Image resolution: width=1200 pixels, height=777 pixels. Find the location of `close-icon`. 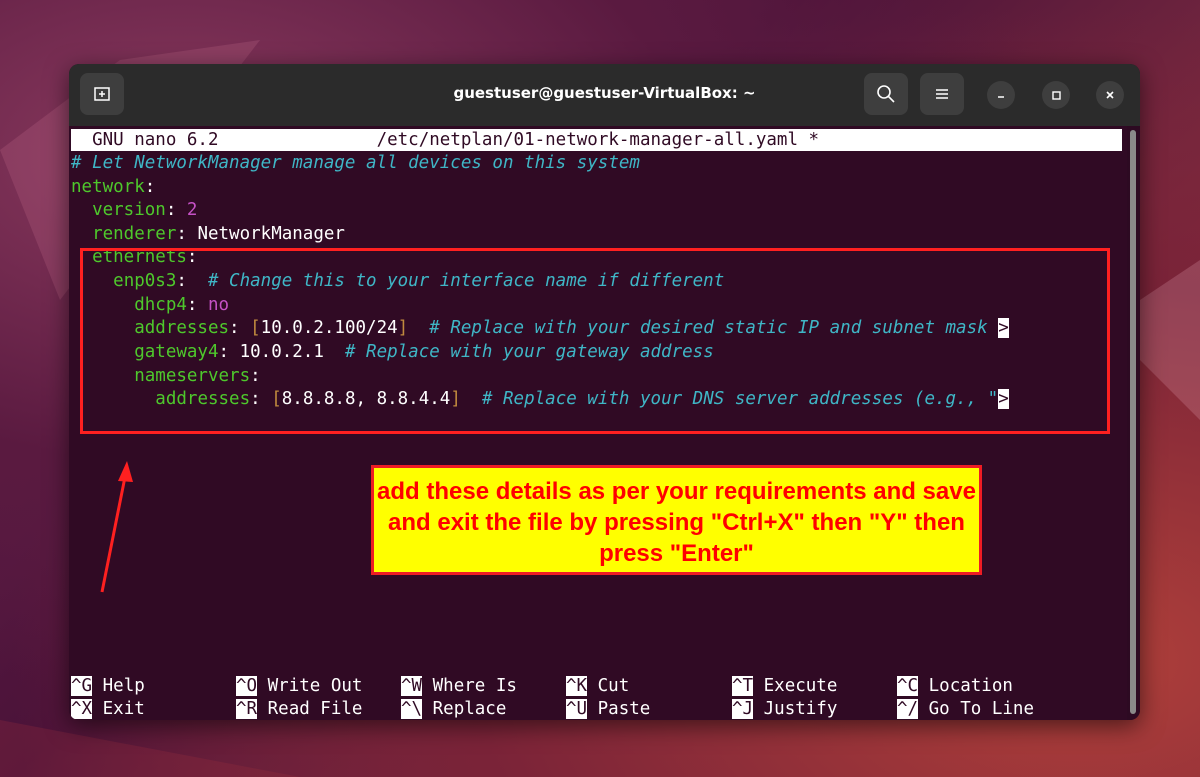

close-icon is located at coordinates (1110, 95).